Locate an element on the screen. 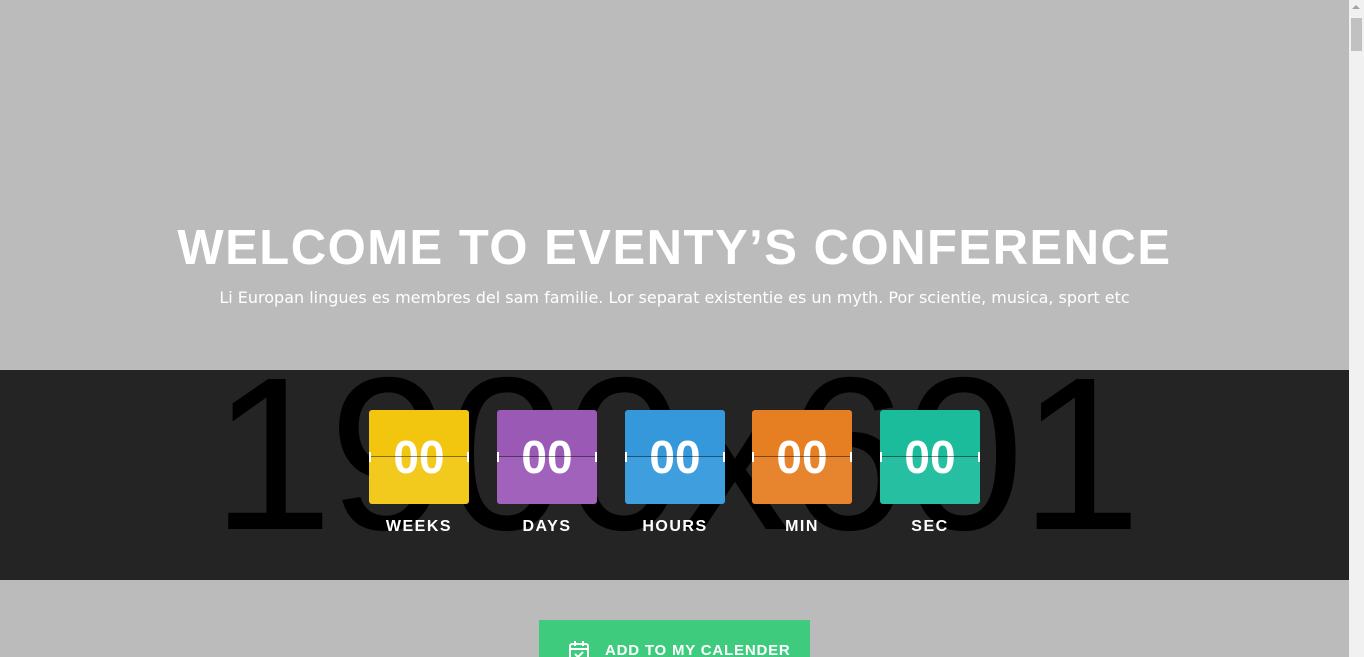 This screenshot has height=657, width=1364. countdown-tile-days: 00 is located at coordinates (547, 457).